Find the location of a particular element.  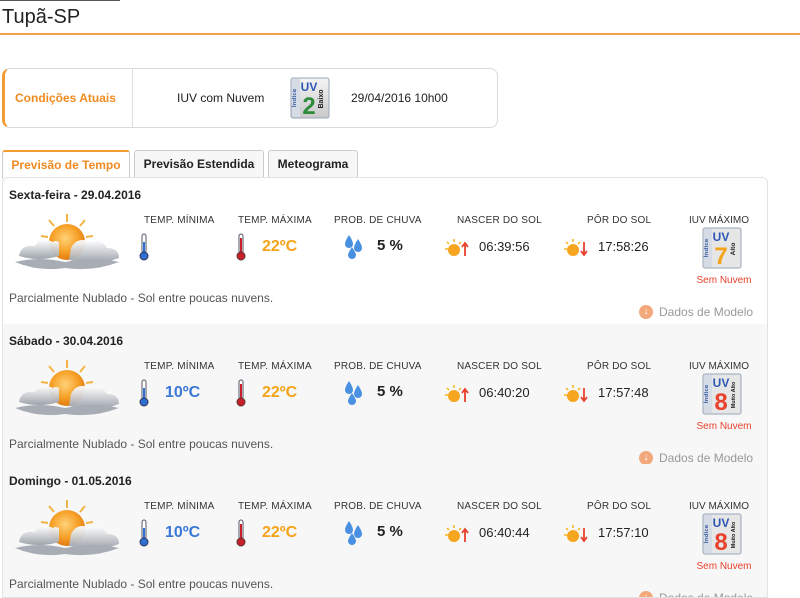

sunset-time: 17:57:10 is located at coordinates (623, 532).